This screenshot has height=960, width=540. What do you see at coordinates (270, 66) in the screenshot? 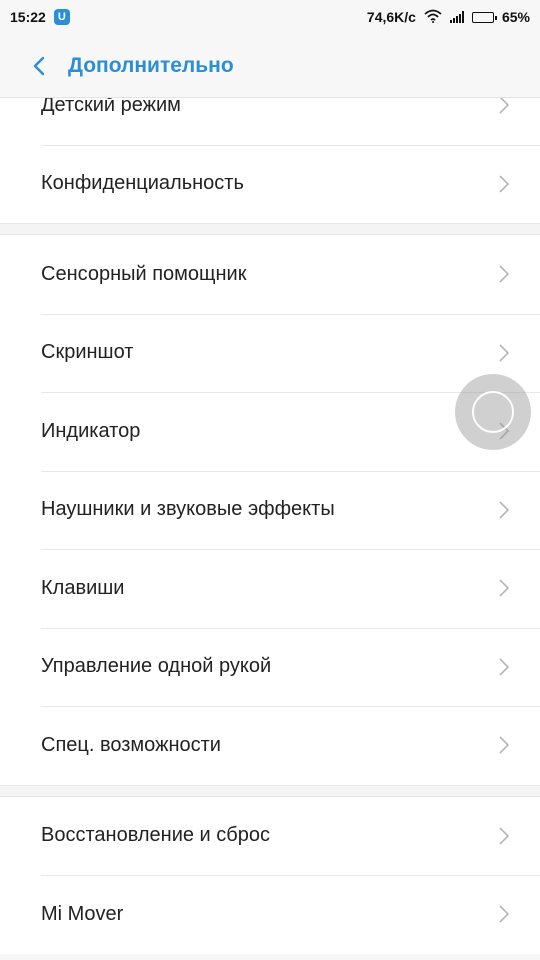
I see `app-header: Дополнительно` at bounding box center [270, 66].